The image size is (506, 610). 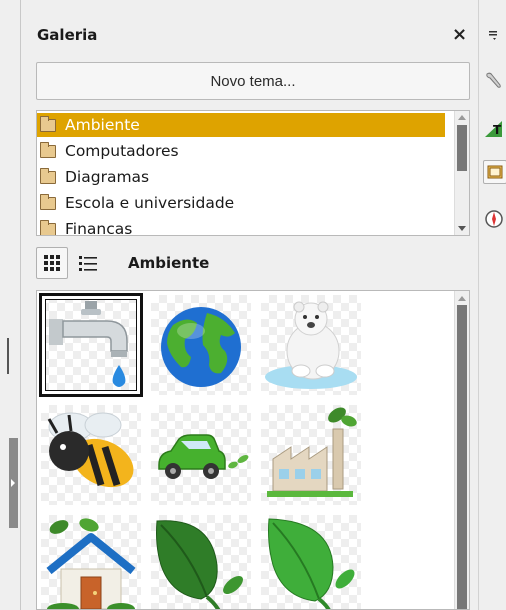 I want to click on grid-view-icon, so click(x=52, y=263).